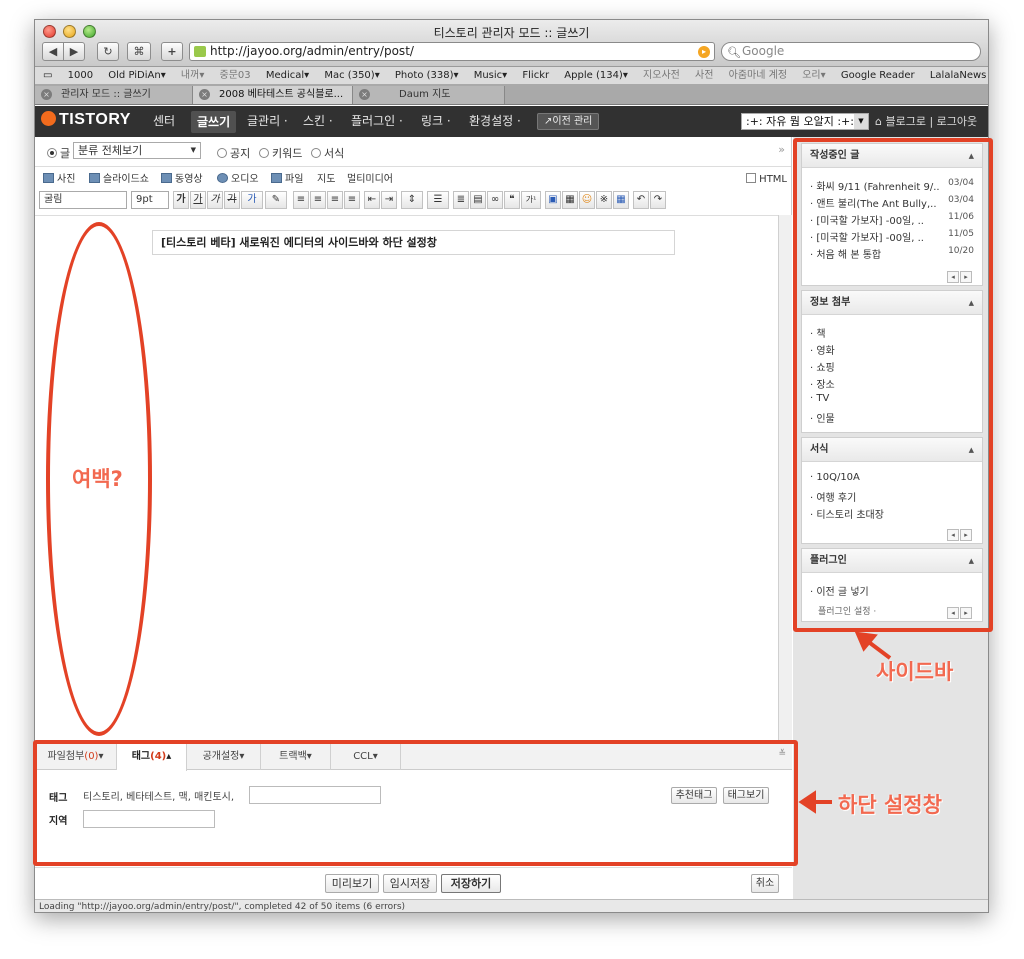 The height and width of the screenshot is (959, 1024). What do you see at coordinates (815, 802) in the screenshot?
I see `arrow-to-bottom-icon` at bounding box center [815, 802].